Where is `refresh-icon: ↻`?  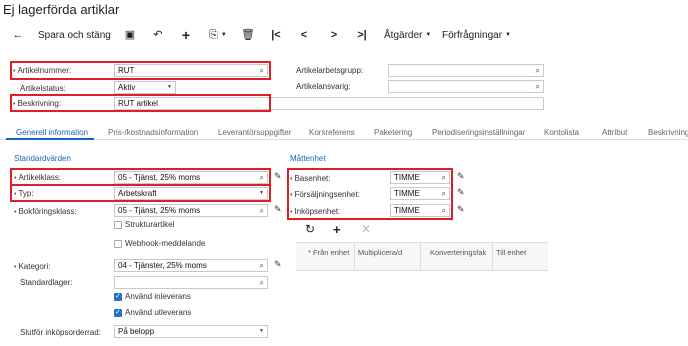 refresh-icon: ↻ is located at coordinates (310, 229).